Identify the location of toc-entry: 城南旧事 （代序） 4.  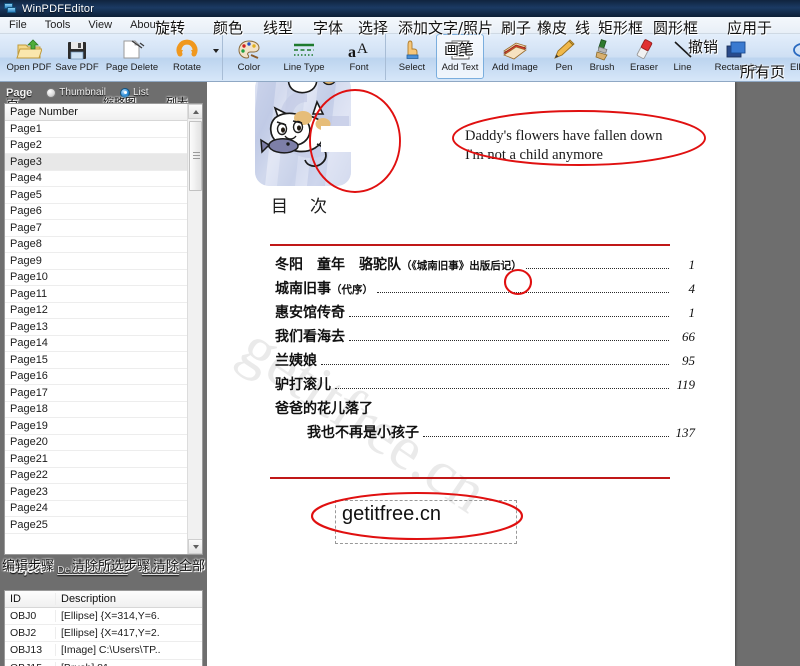
(485, 290).